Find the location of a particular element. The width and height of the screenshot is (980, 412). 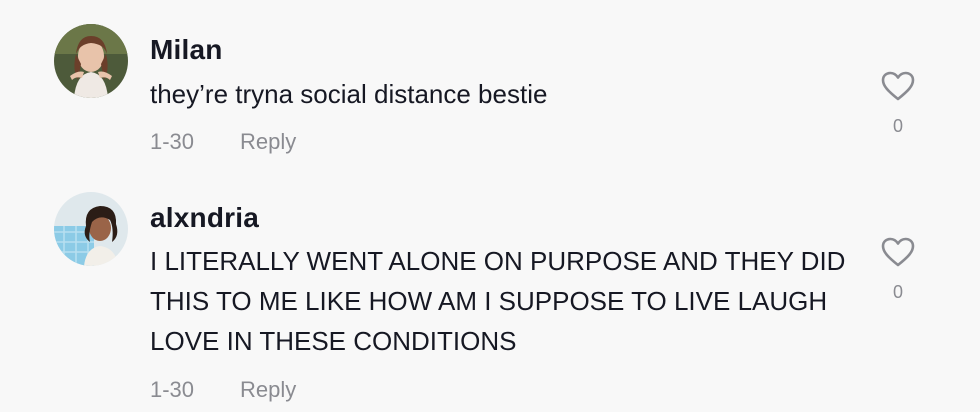

username: alxndria is located at coordinates (204, 218).